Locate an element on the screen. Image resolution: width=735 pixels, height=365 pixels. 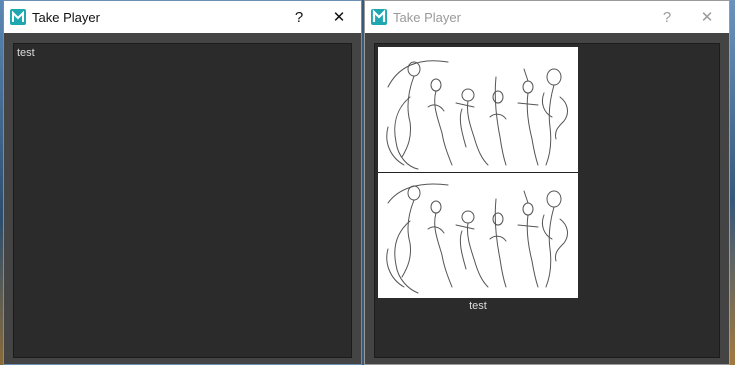
maya-m-icon is located at coordinates (379, 17).